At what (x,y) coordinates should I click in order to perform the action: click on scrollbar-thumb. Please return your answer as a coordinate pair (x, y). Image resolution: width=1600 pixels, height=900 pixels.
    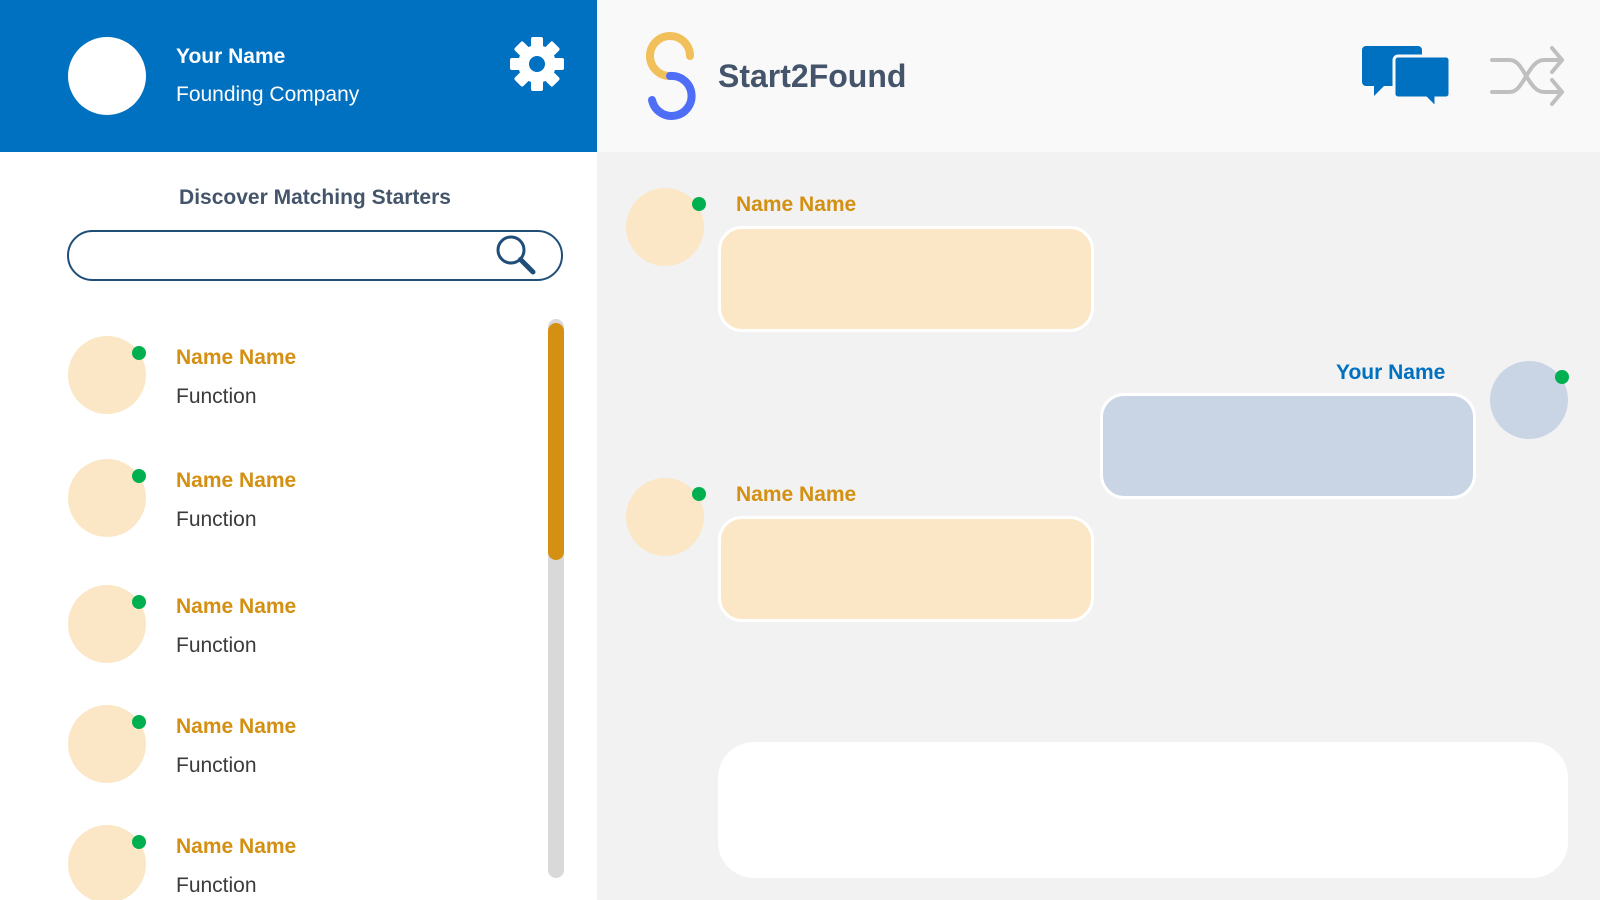
    Looking at the image, I should click on (556, 441).